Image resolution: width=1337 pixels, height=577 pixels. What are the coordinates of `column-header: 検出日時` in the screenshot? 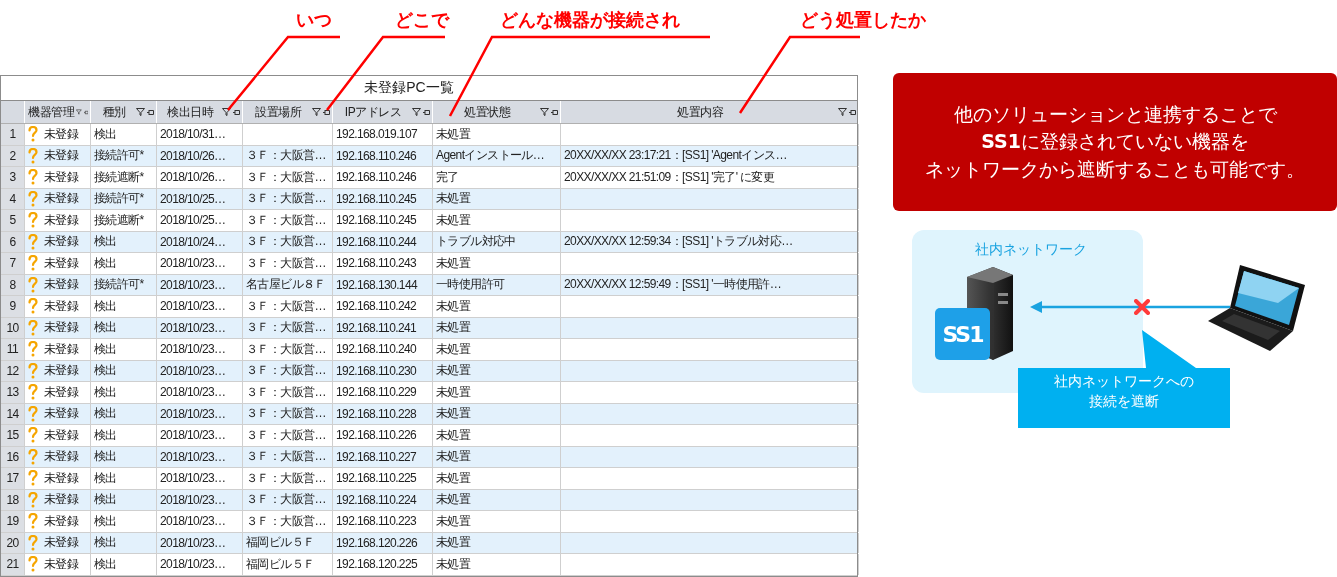 It's located at (190, 112).